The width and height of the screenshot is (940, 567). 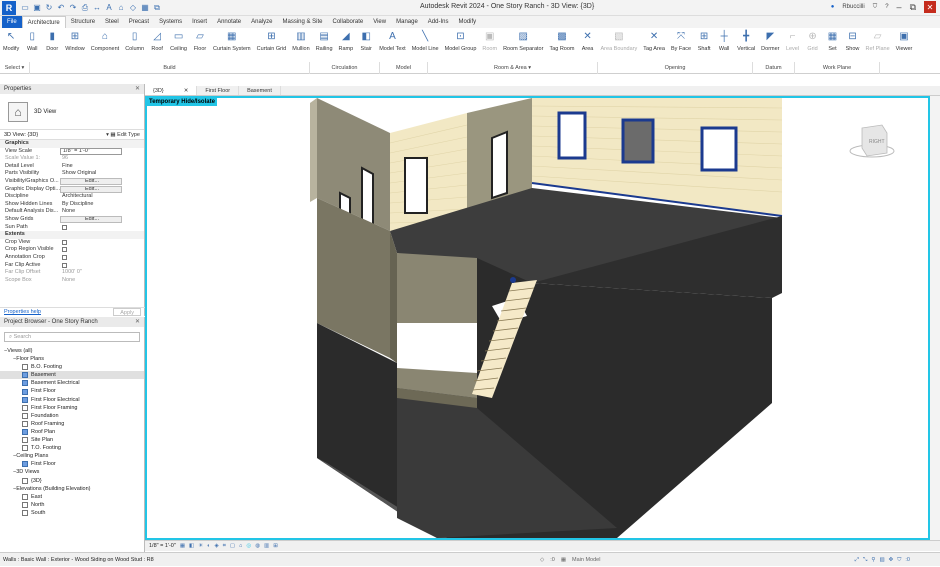 What do you see at coordinates (873, 560) in the screenshot?
I see `select-pinned-icon: ⚲` at bounding box center [873, 560].